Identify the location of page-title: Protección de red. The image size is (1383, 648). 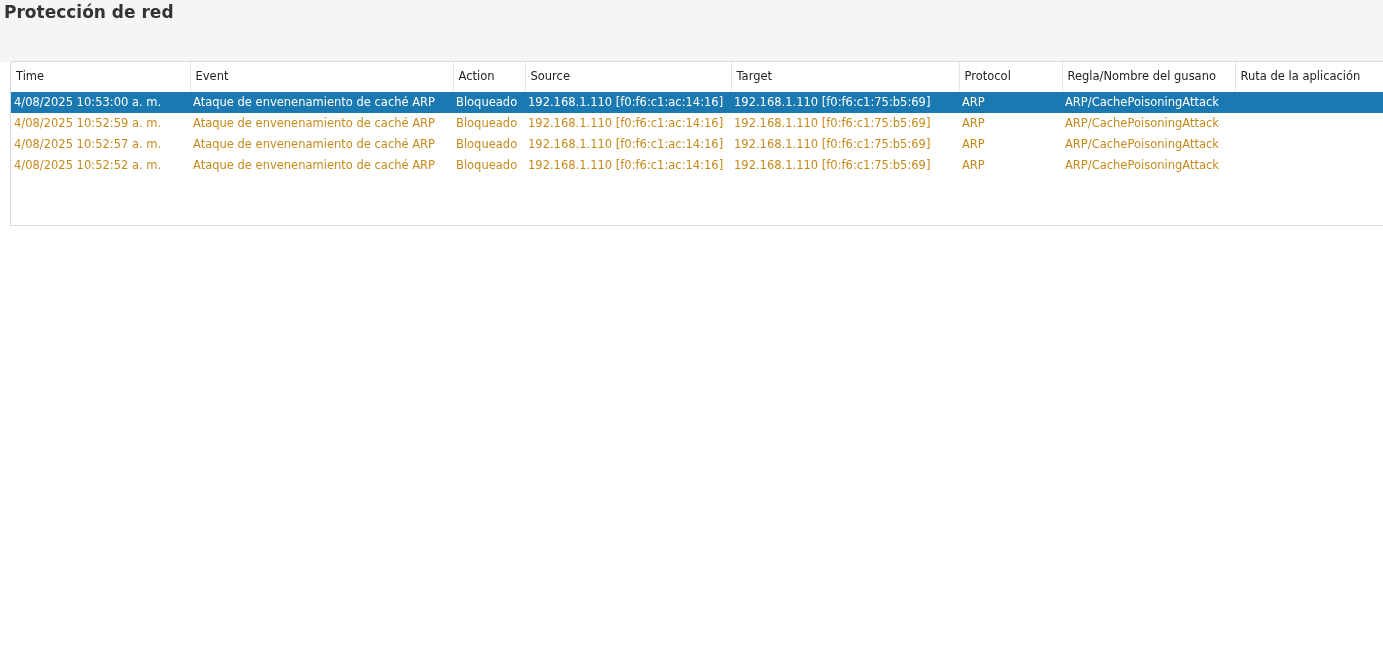
(89, 12).